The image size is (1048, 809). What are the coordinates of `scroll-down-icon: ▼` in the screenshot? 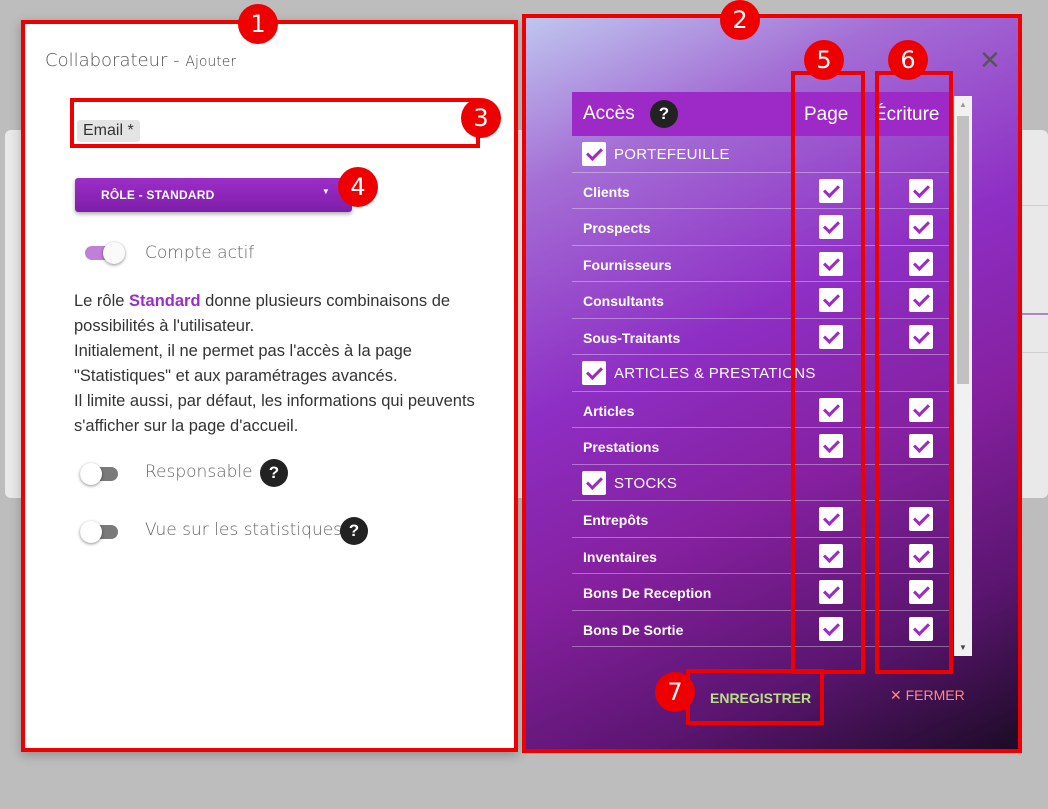 It's located at (963, 647).